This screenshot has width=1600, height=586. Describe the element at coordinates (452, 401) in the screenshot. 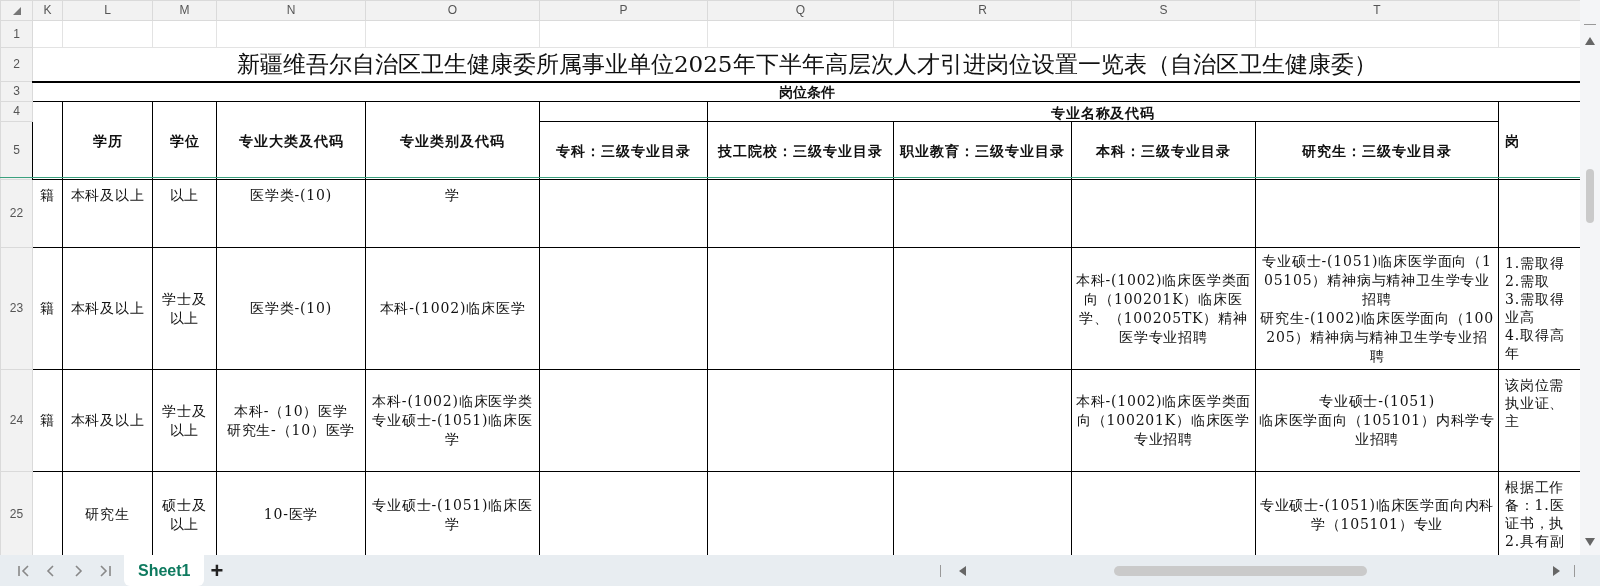

I see `cell-text-line: 本科-(1002)临床医学类` at that location.